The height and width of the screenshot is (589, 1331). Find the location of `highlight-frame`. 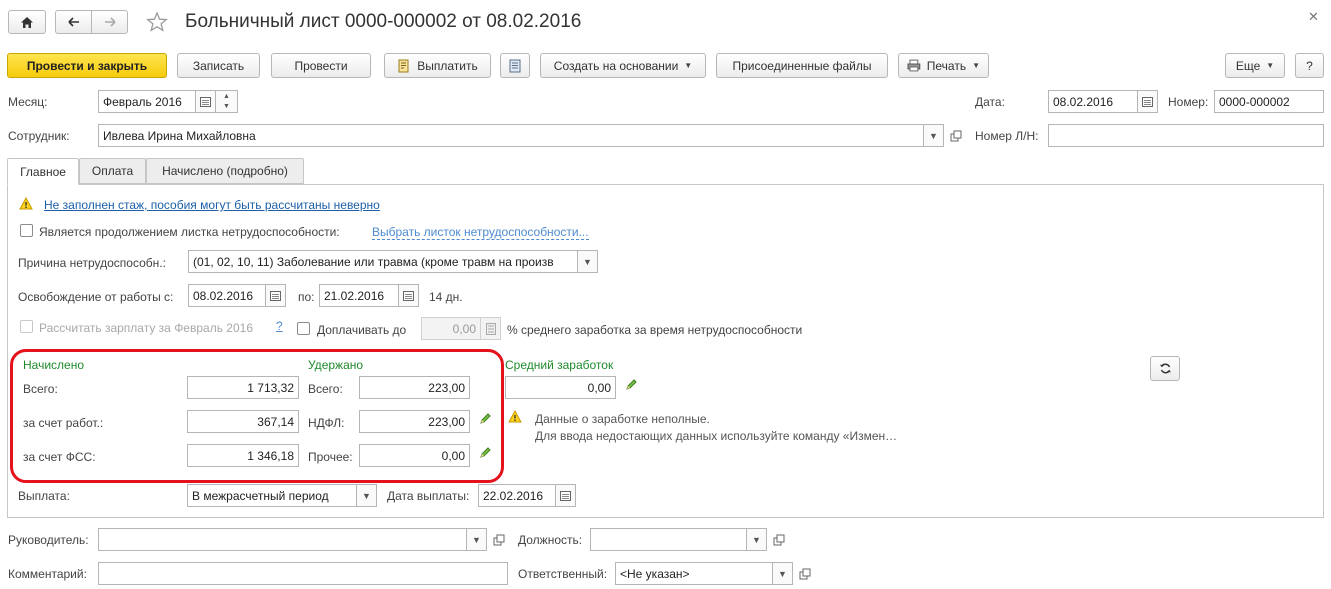

highlight-frame is located at coordinates (257, 416).